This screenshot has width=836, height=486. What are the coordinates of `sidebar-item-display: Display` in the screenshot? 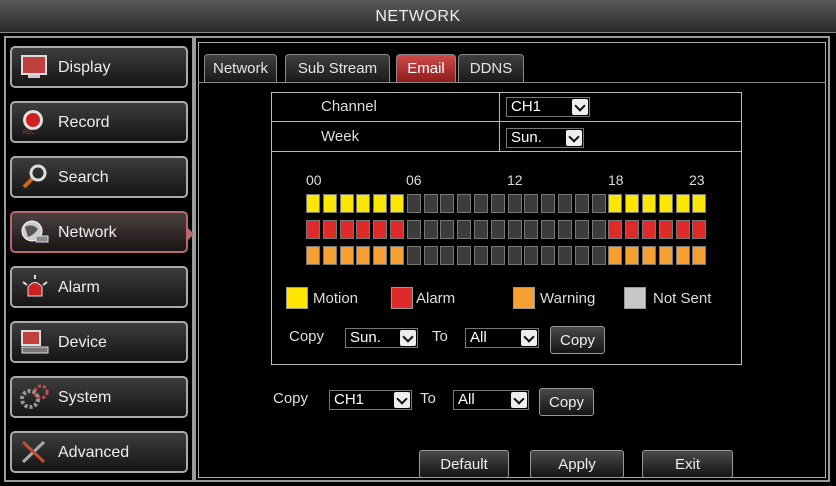 It's located at (99, 67).